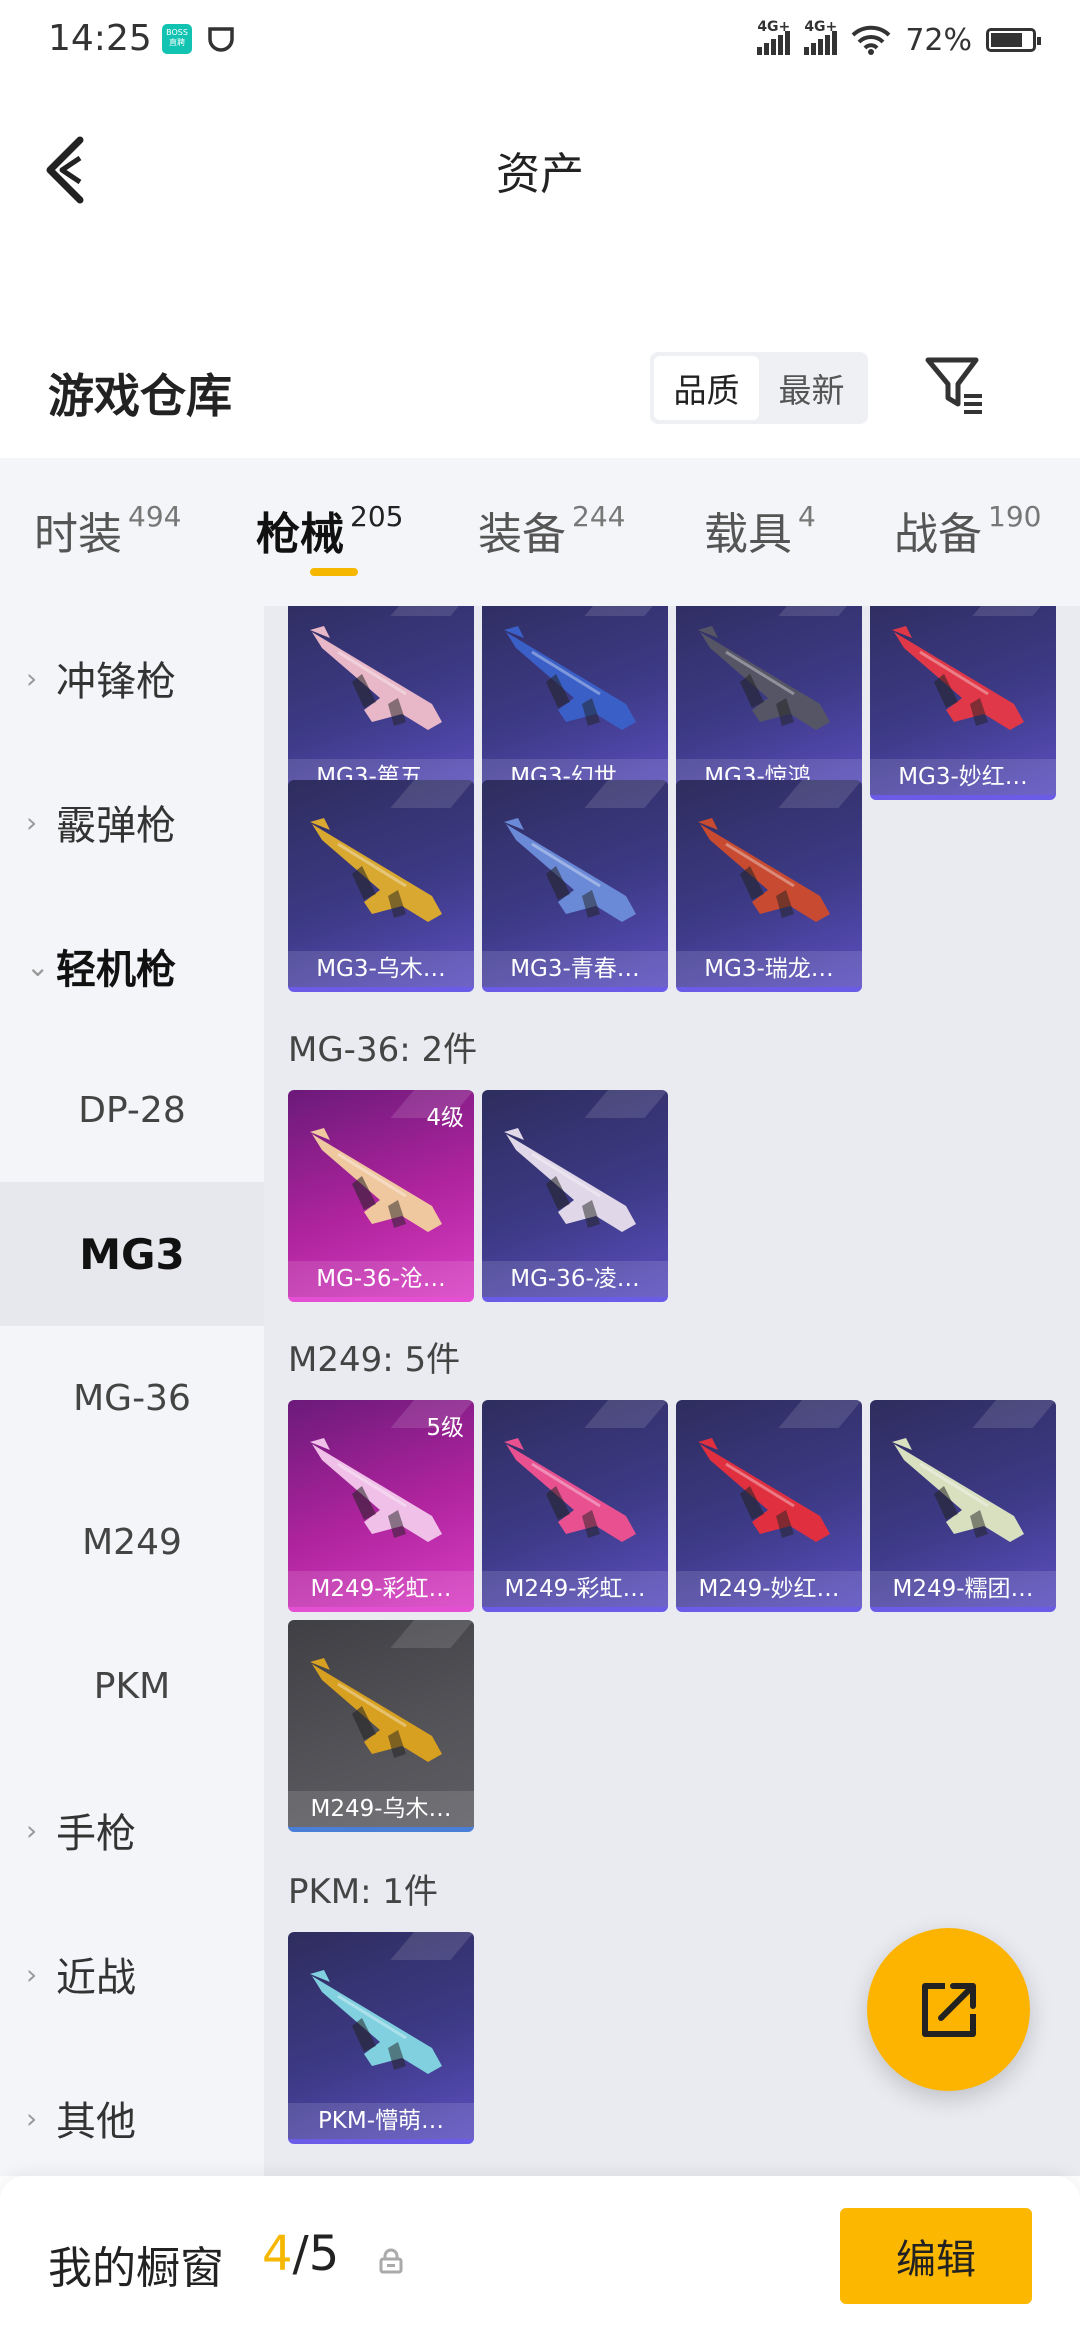 This screenshot has height=2340, width=1080. What do you see at coordinates (132, 1974) in the screenshot?
I see `sidebar-item-melee: › 近战` at bounding box center [132, 1974].